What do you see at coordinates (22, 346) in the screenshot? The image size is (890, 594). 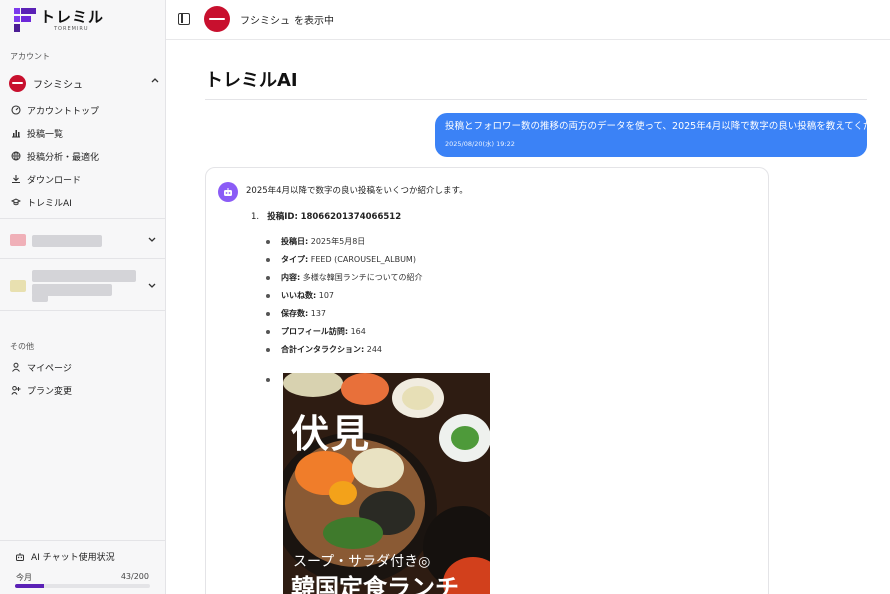 I see `other-section-label: その他` at bounding box center [22, 346].